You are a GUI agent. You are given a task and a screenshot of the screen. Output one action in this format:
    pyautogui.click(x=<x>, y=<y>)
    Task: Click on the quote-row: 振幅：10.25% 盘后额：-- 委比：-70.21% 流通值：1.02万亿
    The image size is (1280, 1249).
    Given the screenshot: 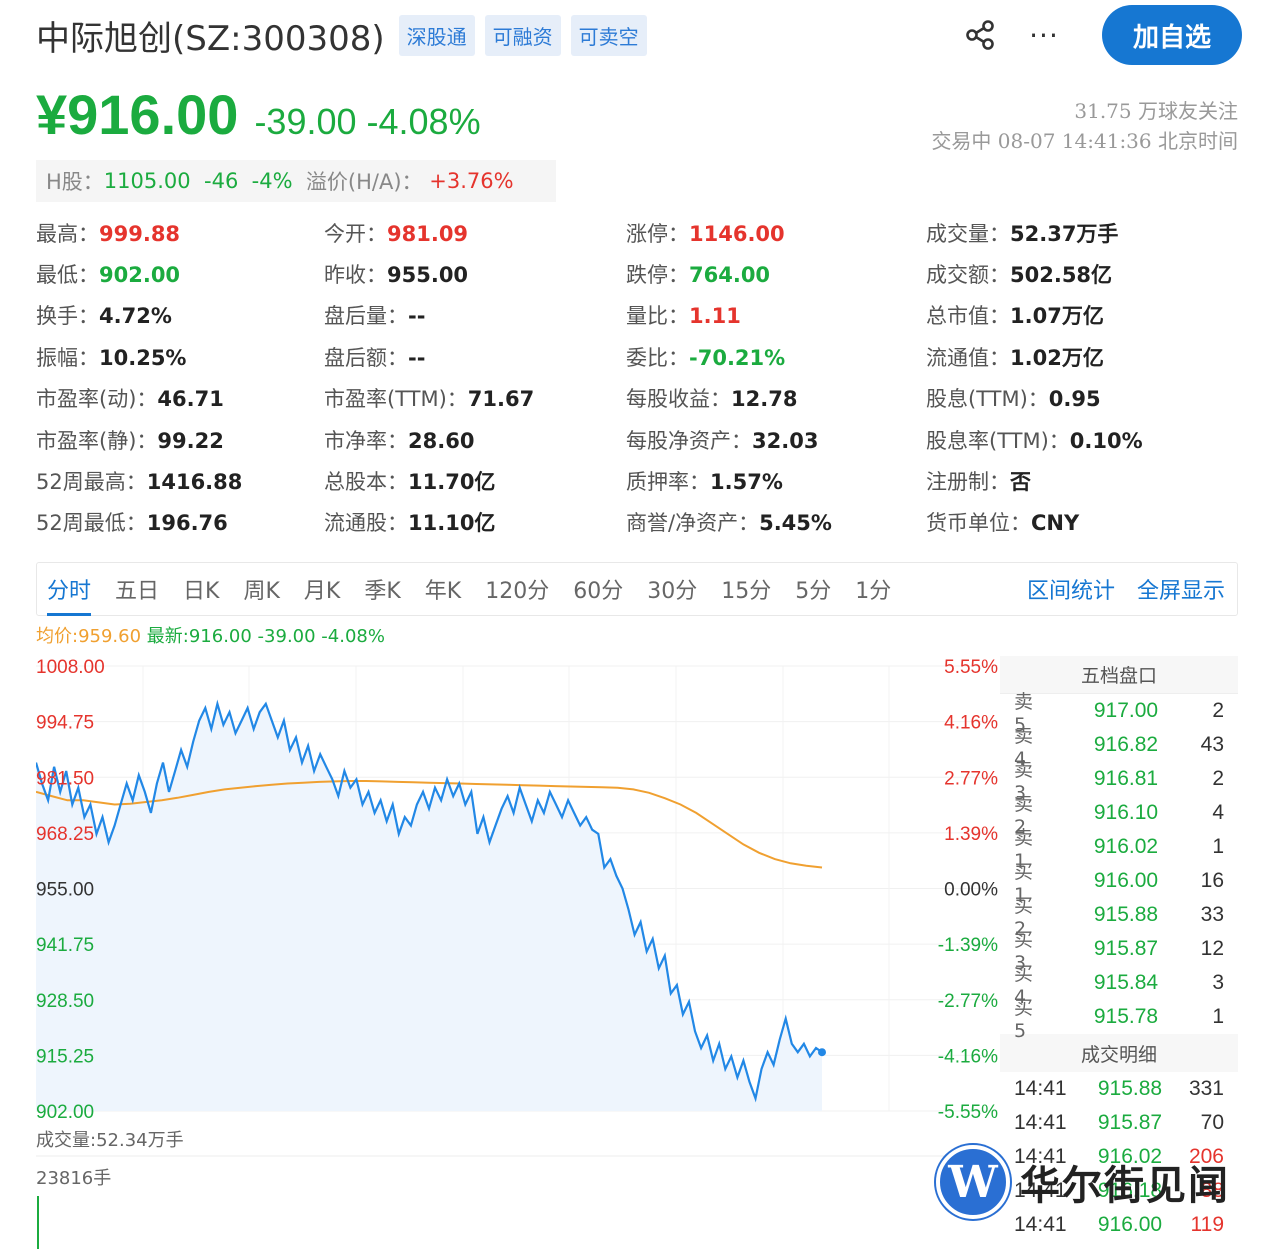 What is the action you would take?
    pyautogui.click(x=639, y=356)
    